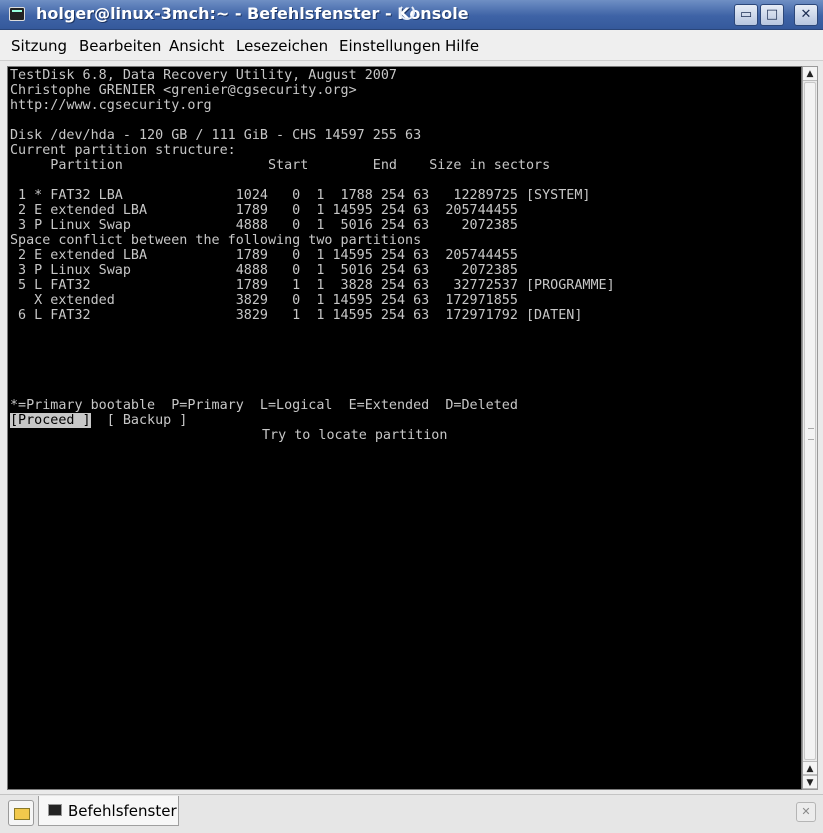  Describe the element at coordinates (810, 768) in the screenshot. I see `scroll-up-lower-icon: ▲` at that location.